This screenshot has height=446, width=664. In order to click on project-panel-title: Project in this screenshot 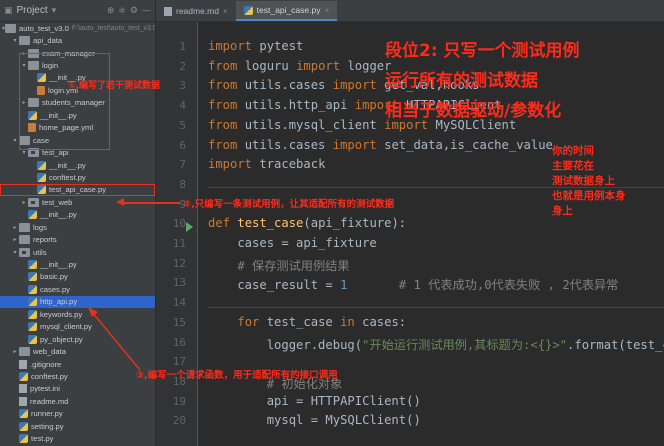, I will do `click(32, 10)`.